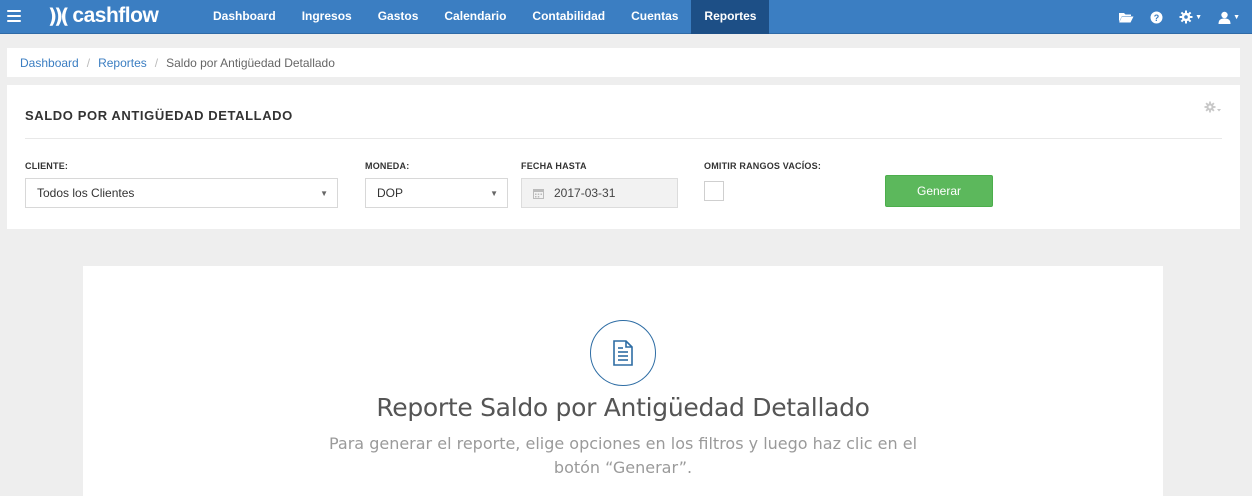  Describe the element at coordinates (327, 17) in the screenshot. I see `nav-item-ingresos: Ingresos` at that location.